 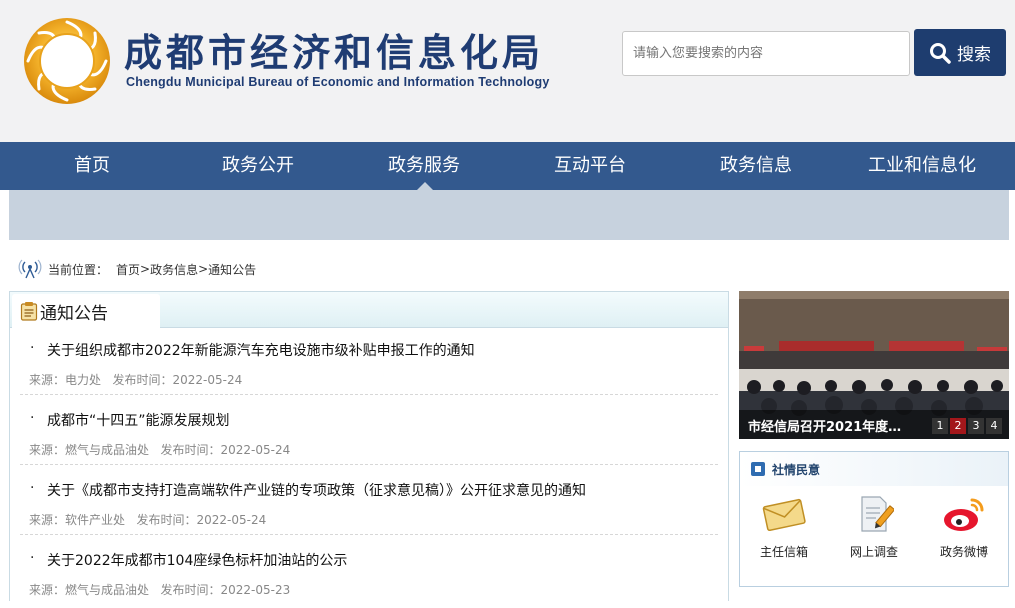 I want to click on search-icon, so click(x=940, y=53).